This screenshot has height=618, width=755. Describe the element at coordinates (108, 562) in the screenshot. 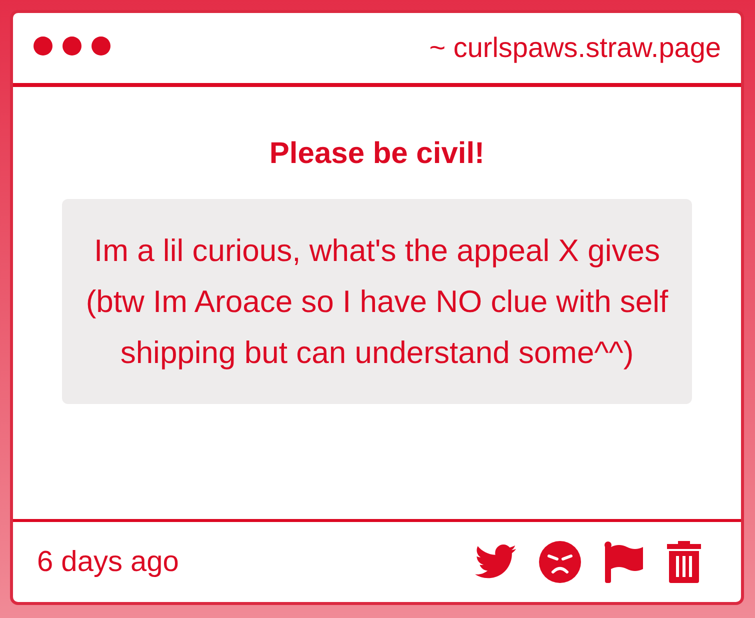

I see `timestamp: 6 days ago` at that location.